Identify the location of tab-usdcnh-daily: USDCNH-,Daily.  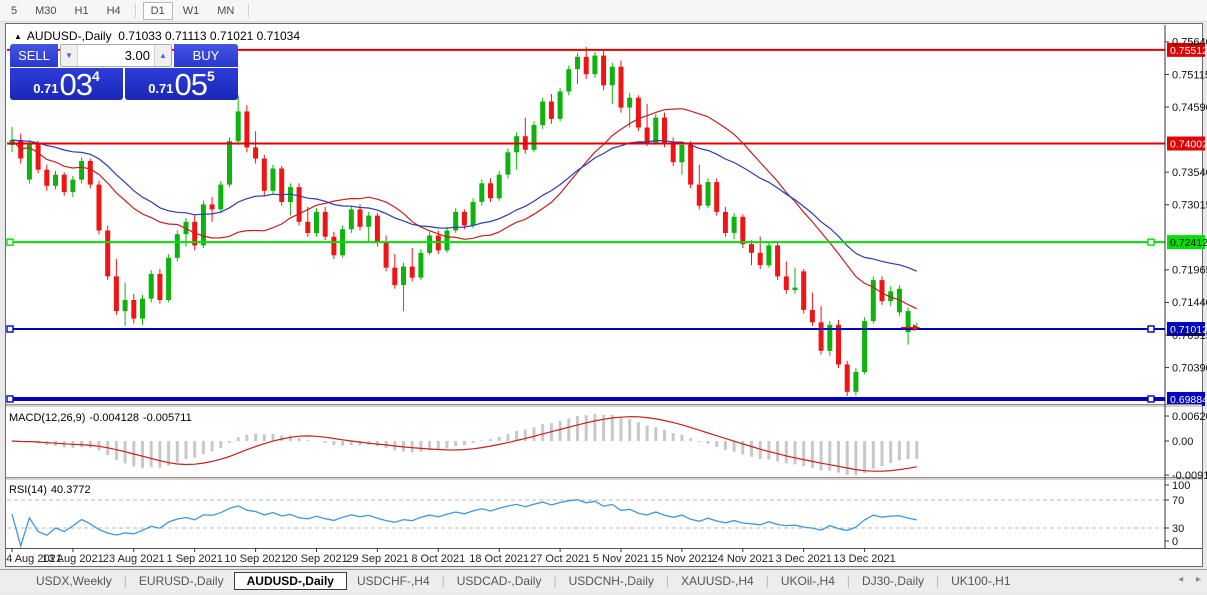
(611, 581).